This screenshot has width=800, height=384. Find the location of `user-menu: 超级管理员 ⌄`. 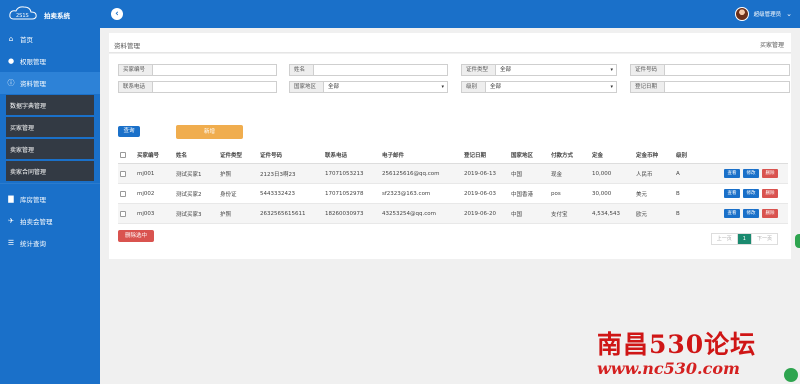

user-menu: 超级管理员 ⌄ is located at coordinates (763, 14).